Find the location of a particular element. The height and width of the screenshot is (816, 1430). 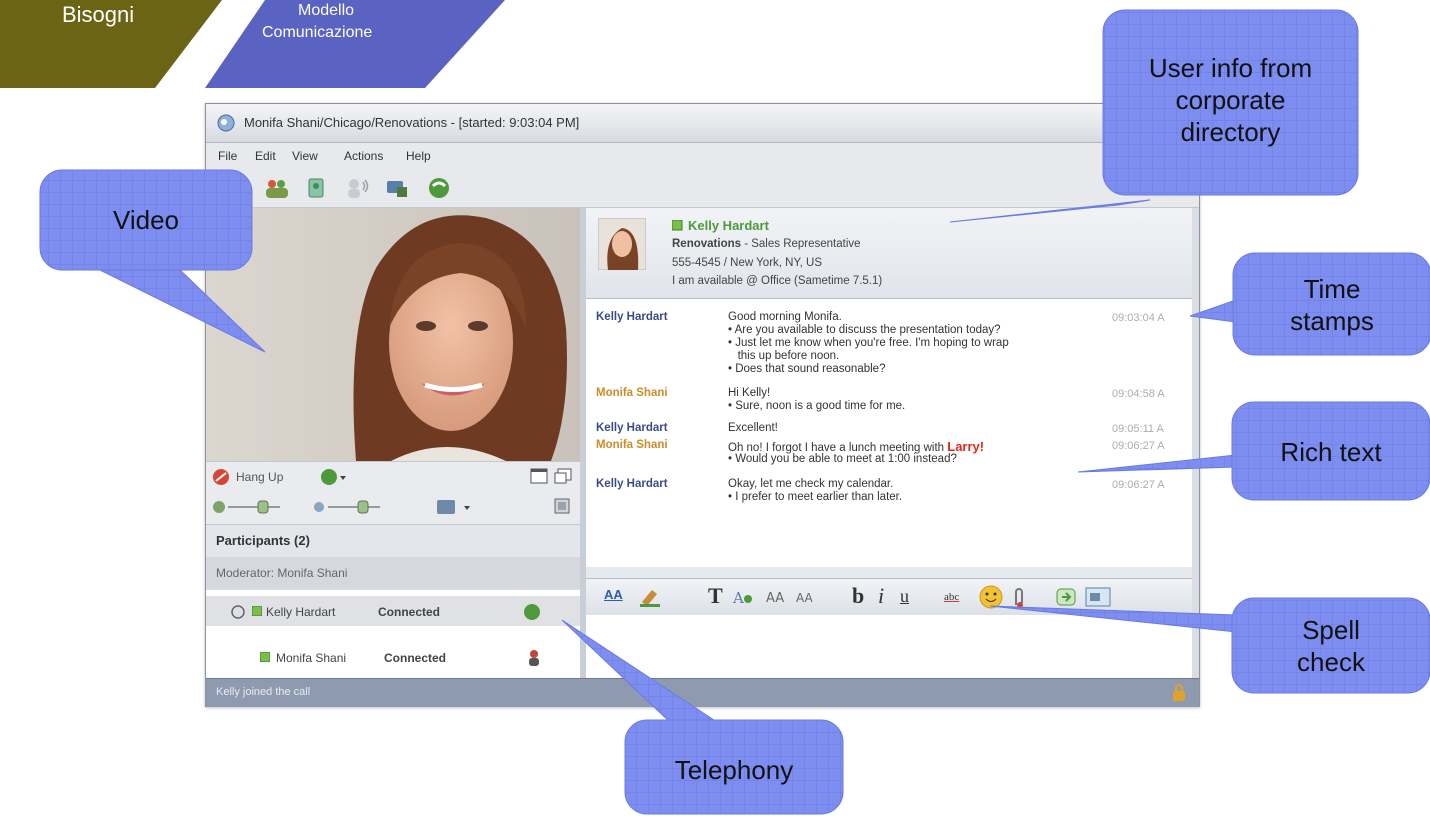

callout-user-info-line: directory is located at coordinates (1230, 132).